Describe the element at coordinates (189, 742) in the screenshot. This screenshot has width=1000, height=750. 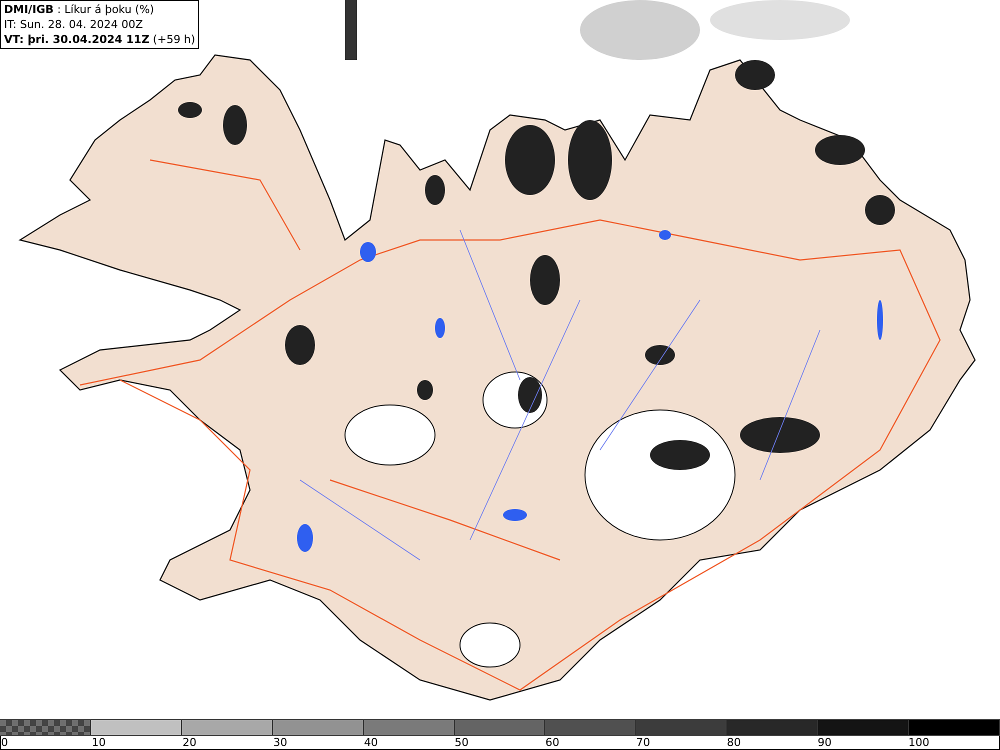
I see `legend-label: 20` at that location.